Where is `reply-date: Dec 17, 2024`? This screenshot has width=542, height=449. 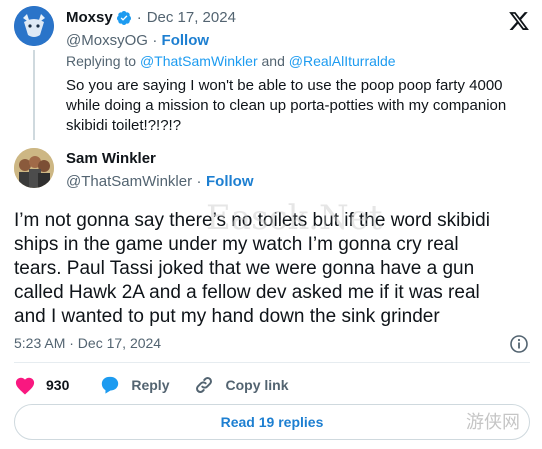
reply-date: Dec 17, 2024 is located at coordinates (191, 17).